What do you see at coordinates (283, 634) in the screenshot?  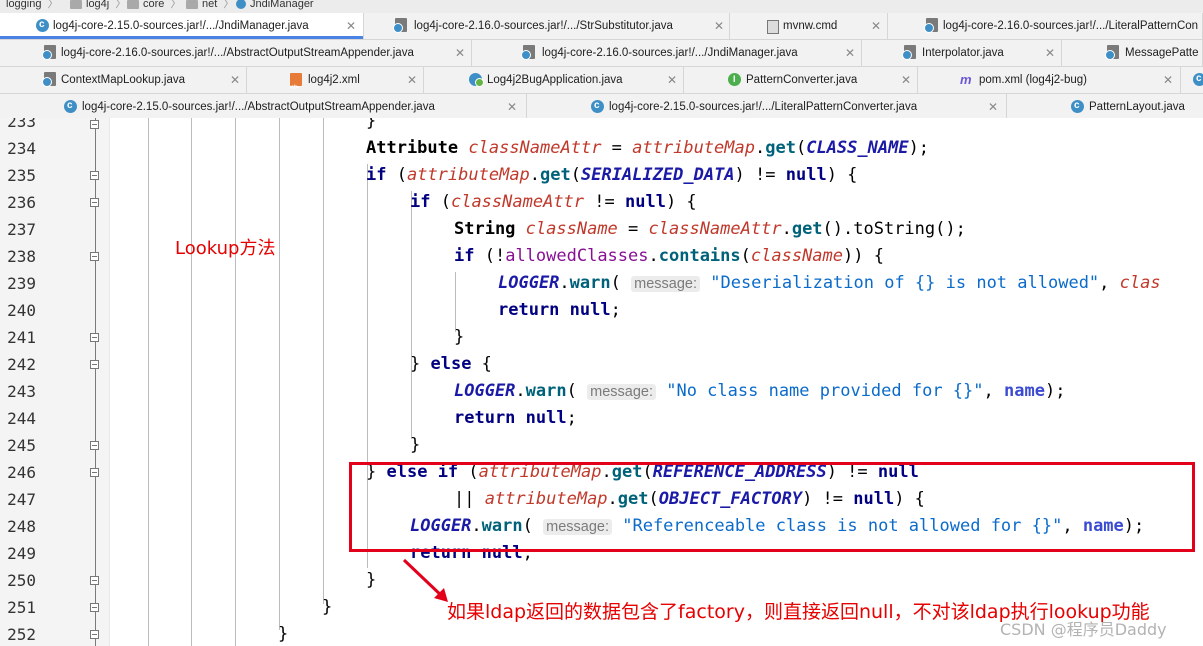 I see `code-line-252: }` at bounding box center [283, 634].